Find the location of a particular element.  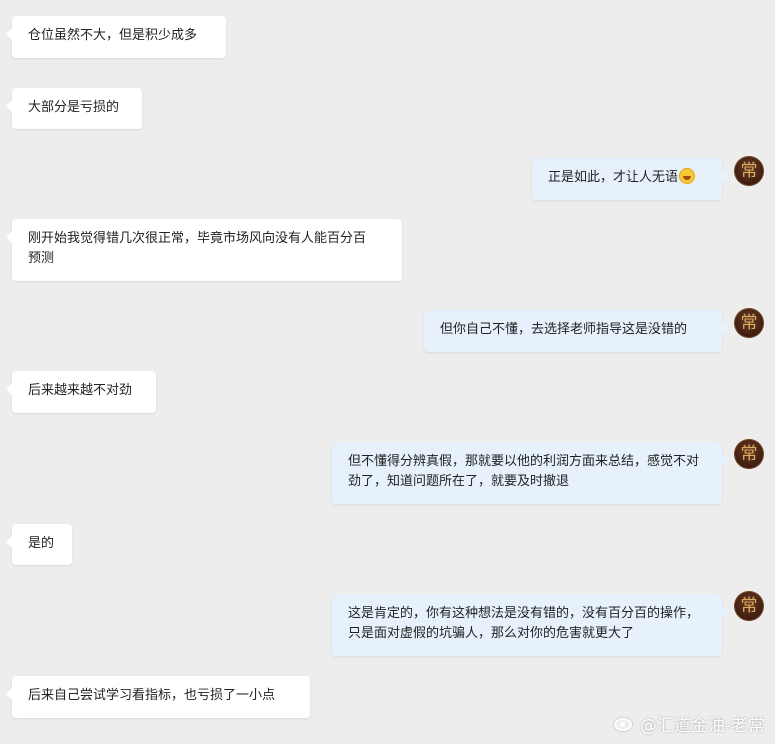

message-bubble: 仓位虽然不大，但是积少成多 is located at coordinates (116, 37).